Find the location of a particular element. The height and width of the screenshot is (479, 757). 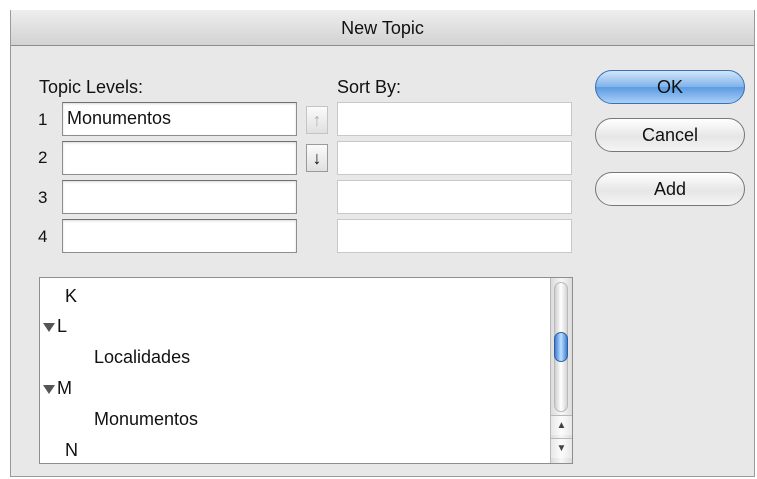

sort-by-3-field is located at coordinates (454, 197).